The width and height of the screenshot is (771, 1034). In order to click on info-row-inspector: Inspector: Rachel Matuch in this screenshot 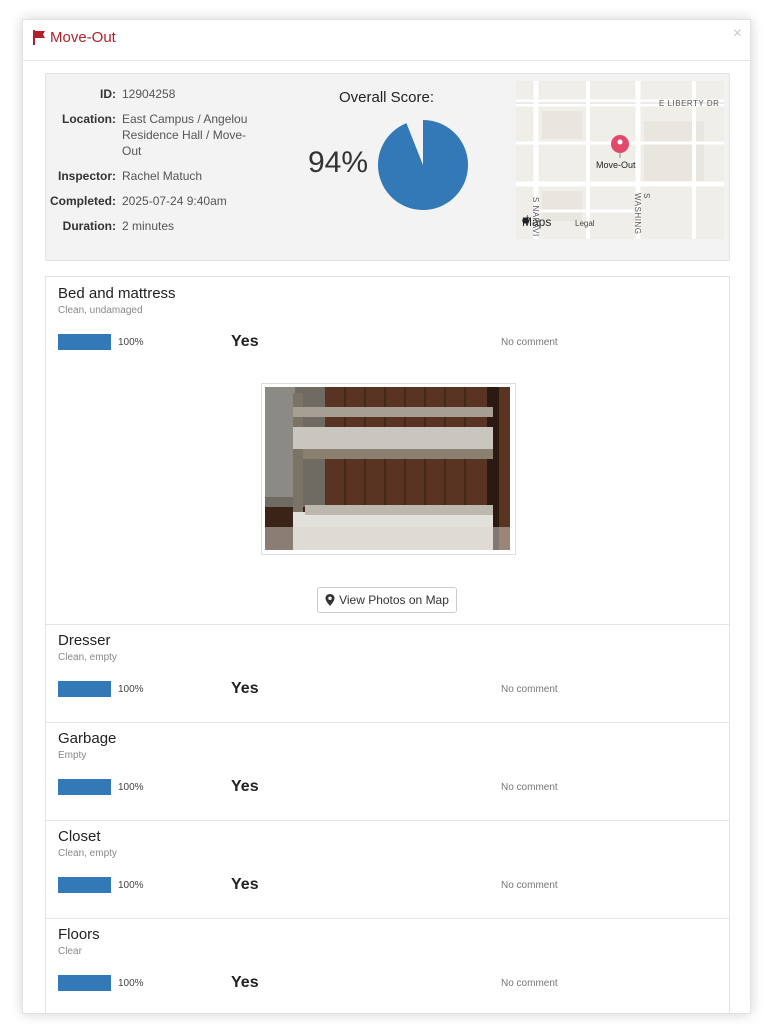, I will do `click(156, 176)`.